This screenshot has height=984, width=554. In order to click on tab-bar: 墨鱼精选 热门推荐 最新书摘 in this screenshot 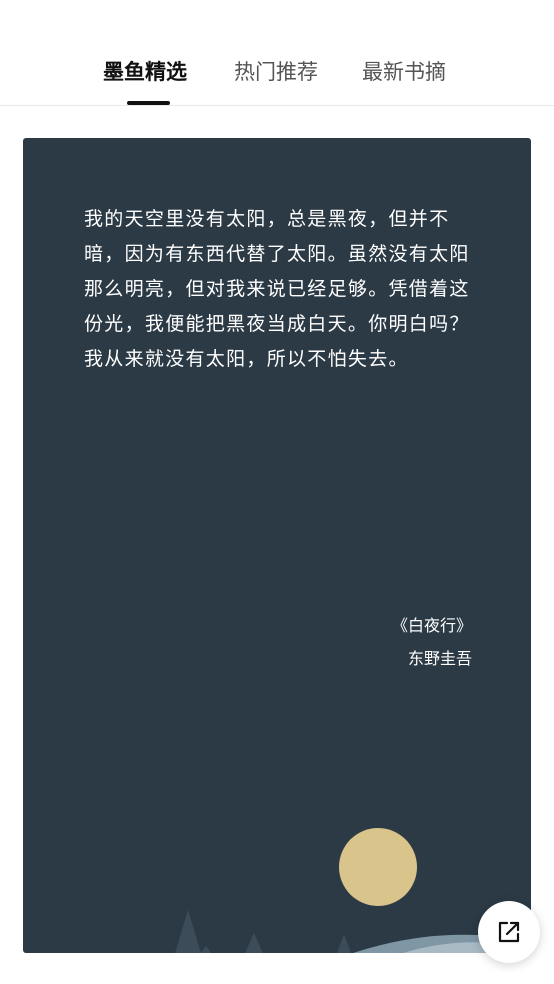, I will do `click(277, 53)`.